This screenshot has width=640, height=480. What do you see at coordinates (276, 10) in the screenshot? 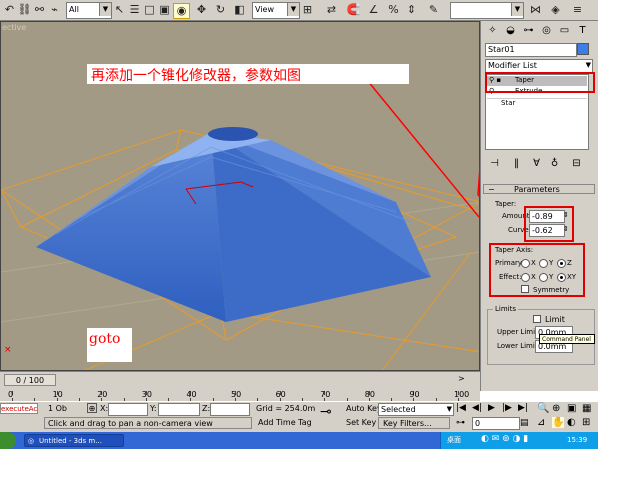
I see `reference-coord-dropdown: View ▼` at bounding box center [276, 10].